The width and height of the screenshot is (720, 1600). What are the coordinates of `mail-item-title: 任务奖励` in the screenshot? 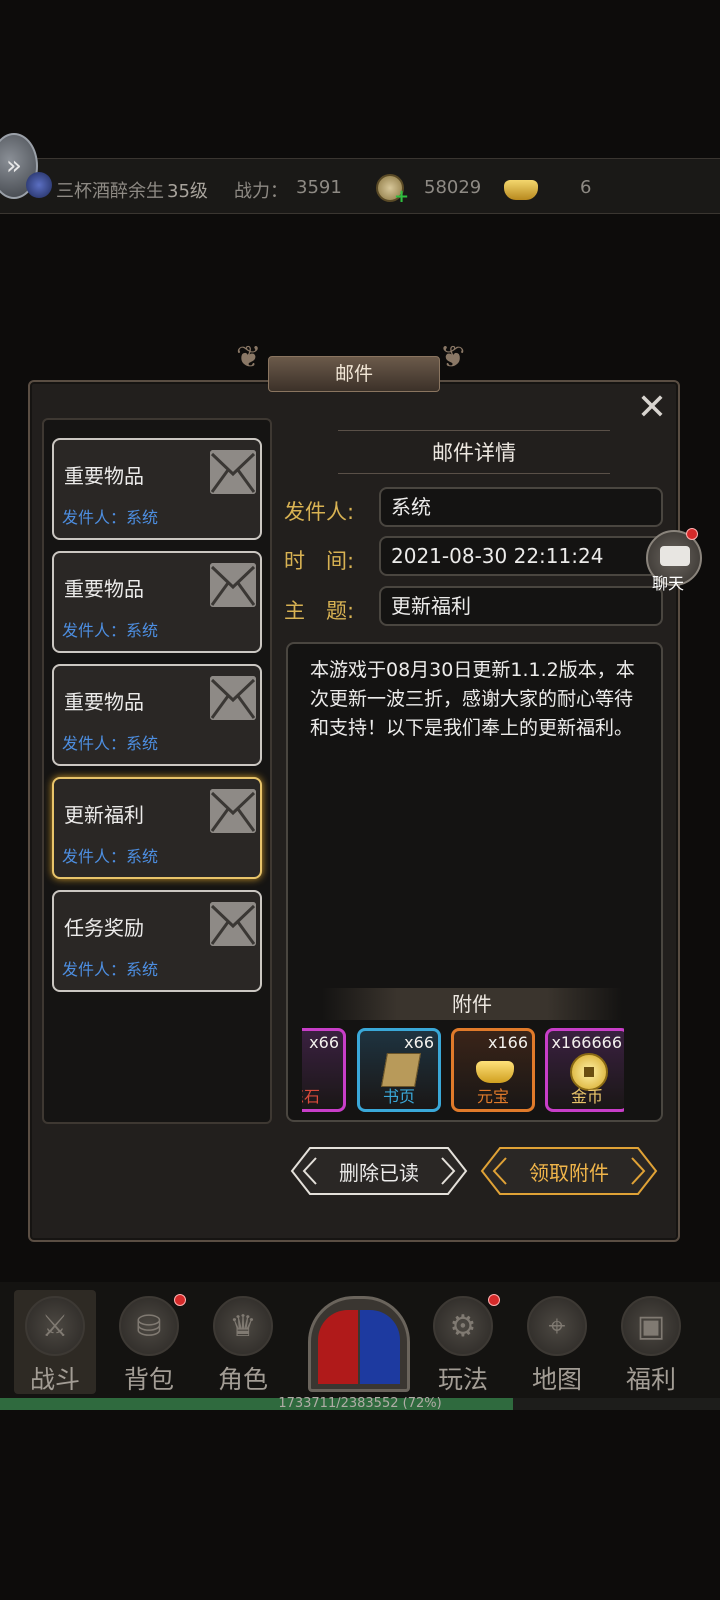 It's located at (104, 928).